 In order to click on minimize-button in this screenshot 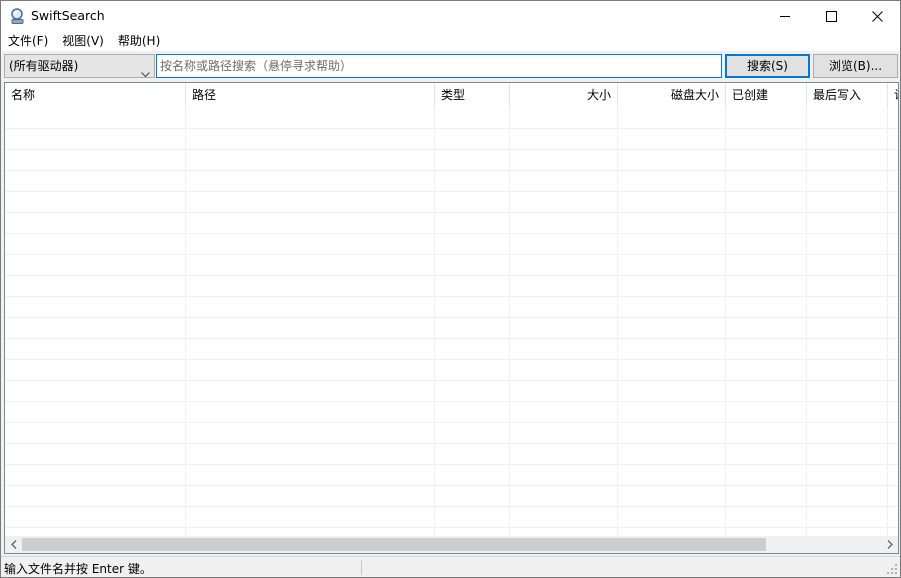, I will do `click(785, 16)`.